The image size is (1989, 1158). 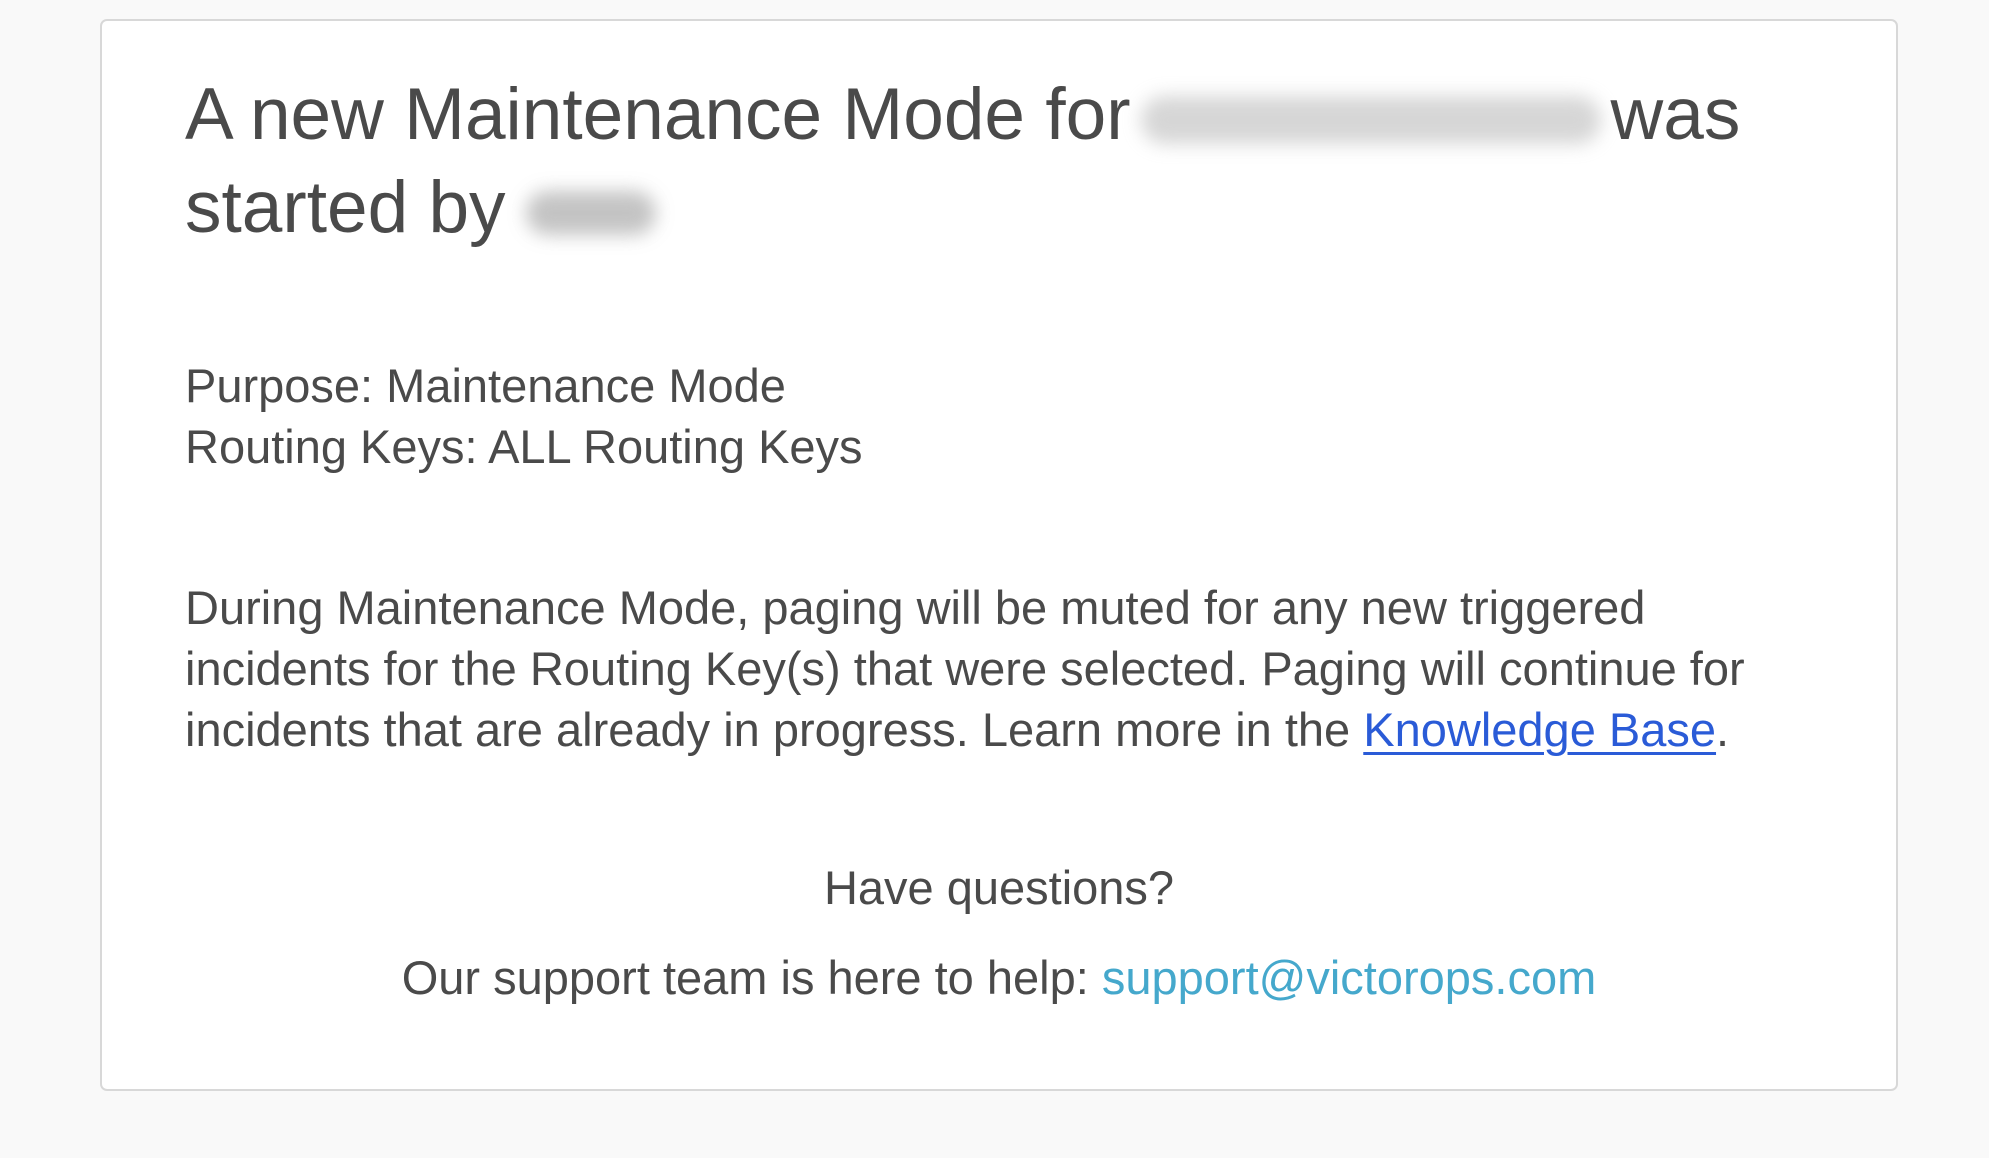 I want to click on purpose-line: Purpose: Maintenance Mode, so click(x=485, y=385).